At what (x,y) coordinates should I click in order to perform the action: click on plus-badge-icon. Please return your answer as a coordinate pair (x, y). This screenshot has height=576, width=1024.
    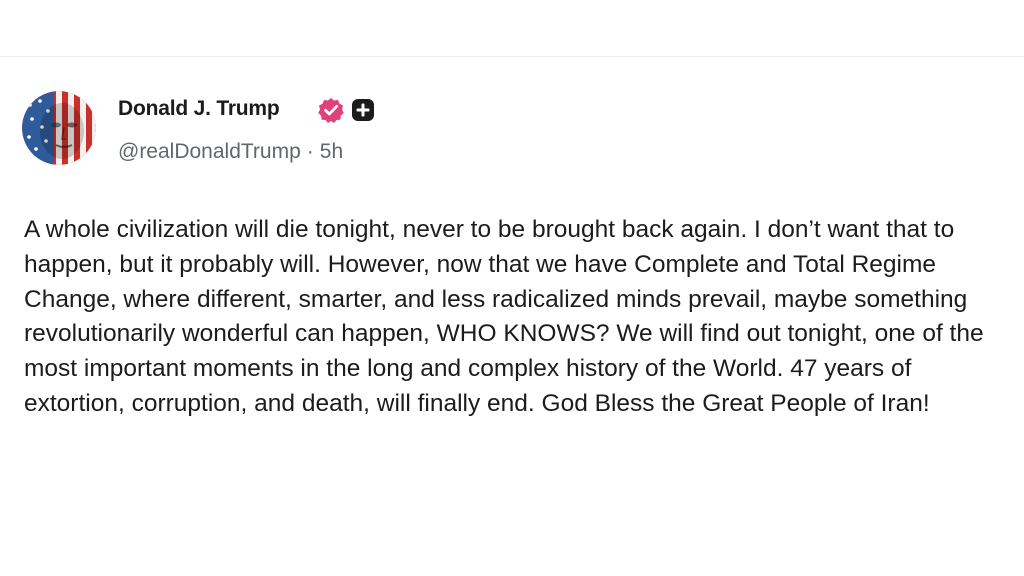
    Looking at the image, I should click on (363, 110).